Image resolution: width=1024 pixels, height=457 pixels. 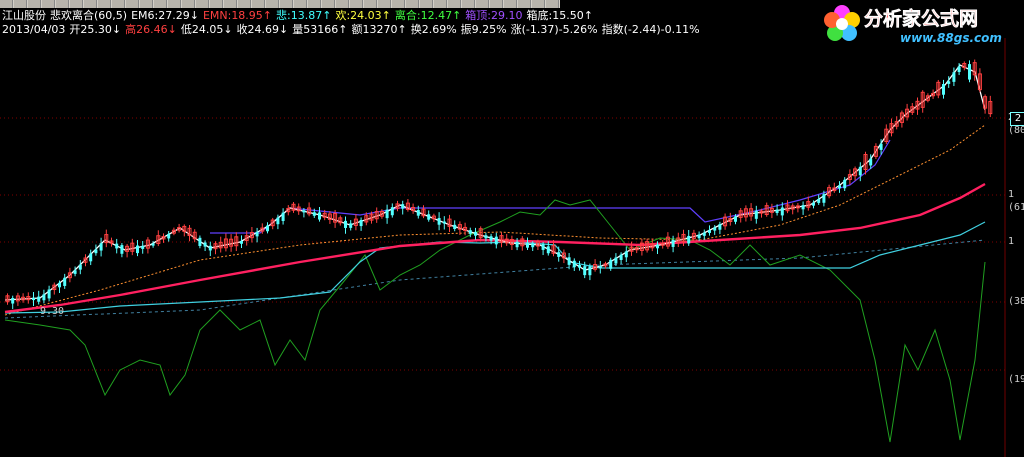 I want to click on site-logo: 分析家公式网 www.88gs.com, so click(x=922, y=24).